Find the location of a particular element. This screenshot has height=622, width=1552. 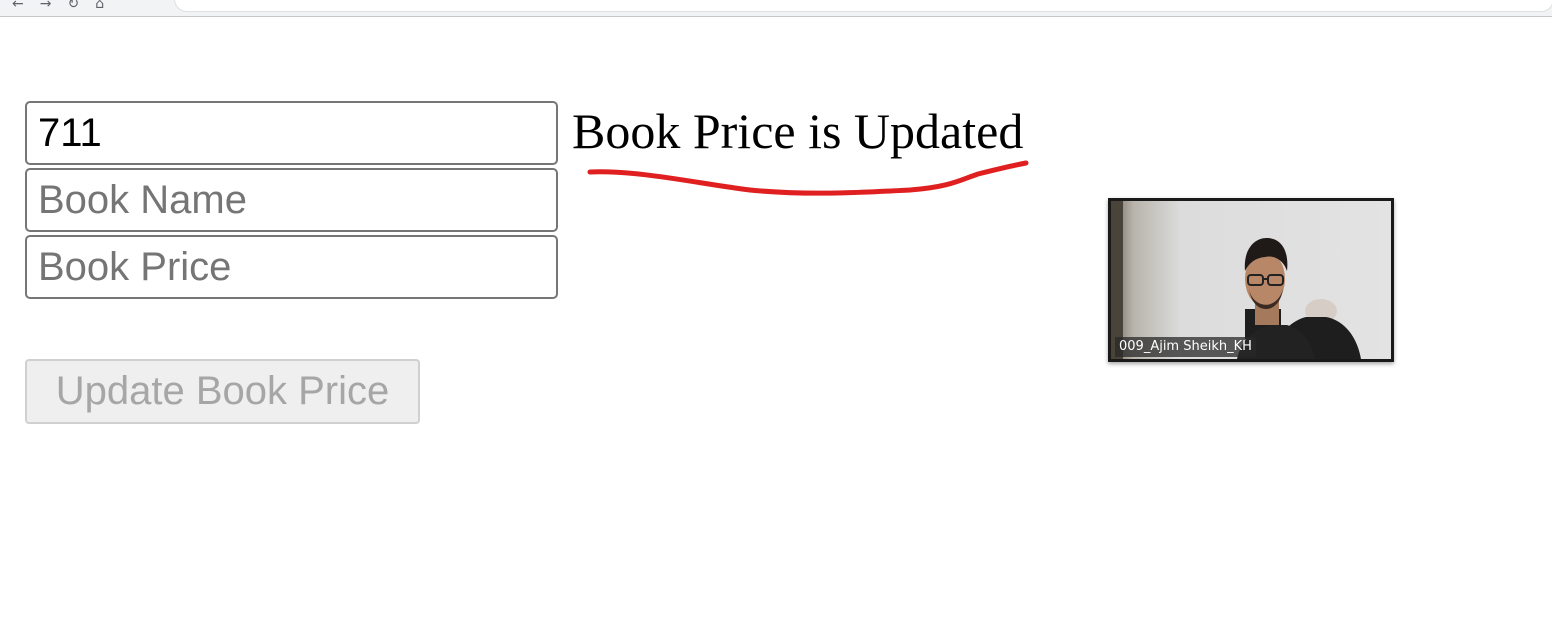

participant-video is located at coordinates (1251, 280).